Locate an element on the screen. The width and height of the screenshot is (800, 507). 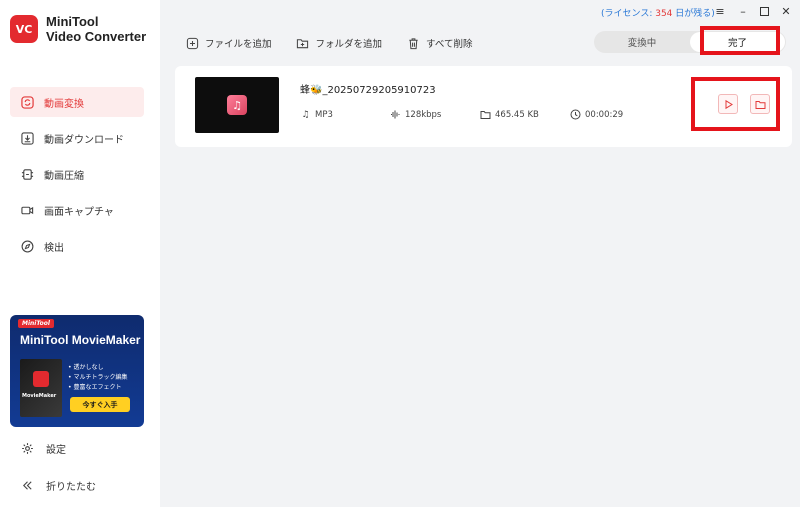
license-days-count: 354 is located at coordinates (664, 14).